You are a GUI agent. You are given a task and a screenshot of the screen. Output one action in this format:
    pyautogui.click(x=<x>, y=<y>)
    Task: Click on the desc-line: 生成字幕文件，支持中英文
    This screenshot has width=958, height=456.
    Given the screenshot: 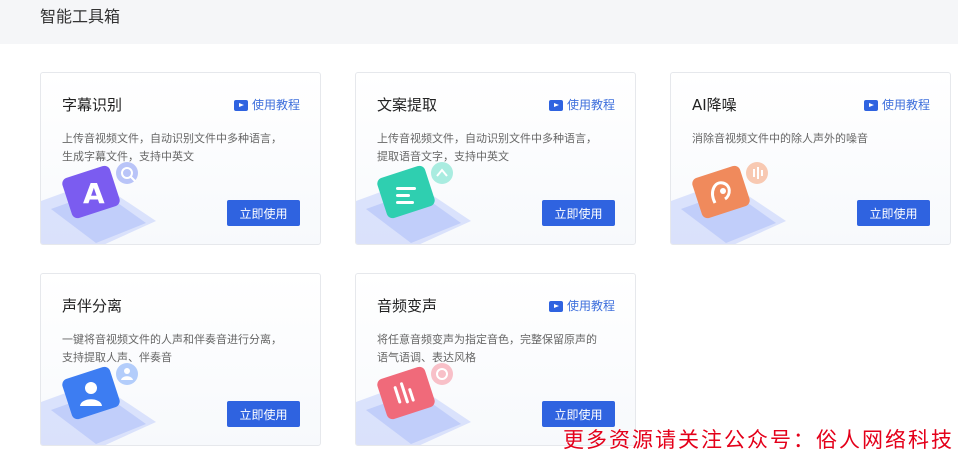 What is the action you would take?
    pyautogui.click(x=128, y=156)
    